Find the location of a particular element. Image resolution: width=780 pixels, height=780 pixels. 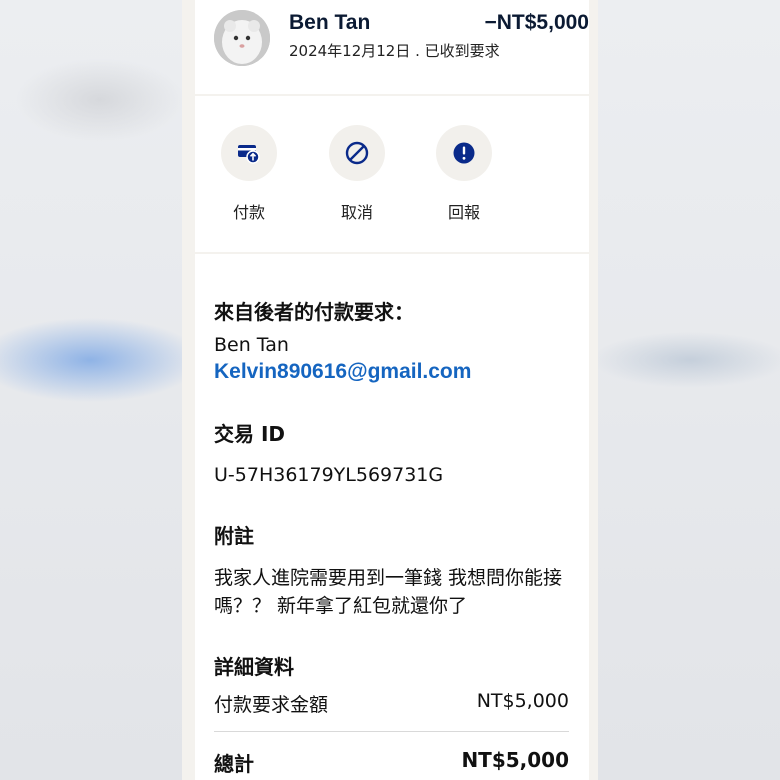

report-button: 回報 is located at coordinates (464, 177).